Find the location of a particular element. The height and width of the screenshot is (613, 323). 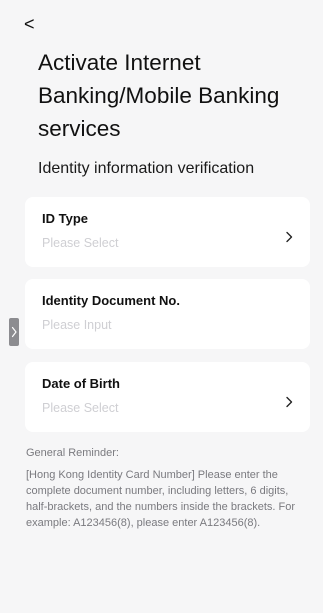

id-type-placeholder: Please Select is located at coordinates (80, 243).